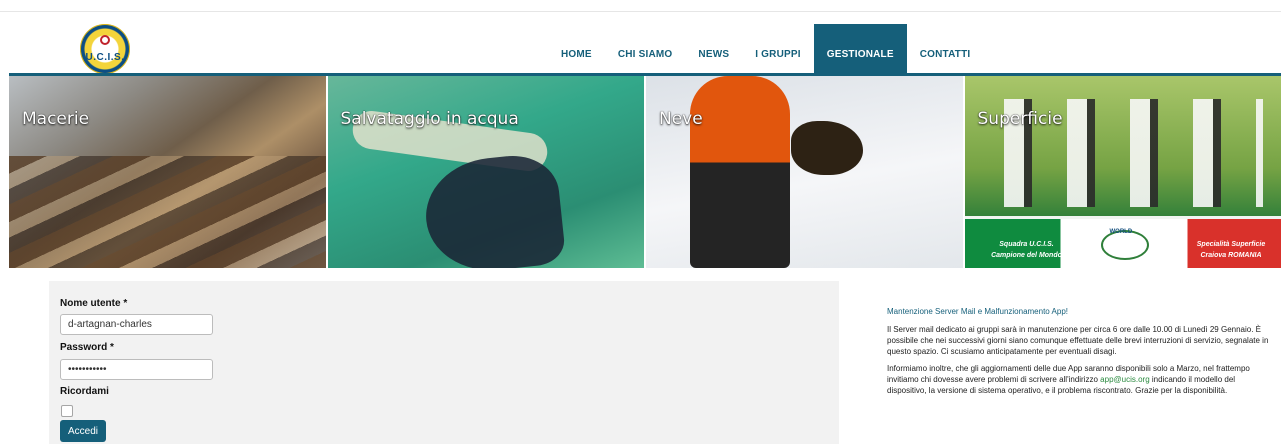 Image resolution: width=1281 pixels, height=444 pixels. Describe the element at coordinates (83, 431) in the screenshot. I see `login-button: Accedi` at that location.